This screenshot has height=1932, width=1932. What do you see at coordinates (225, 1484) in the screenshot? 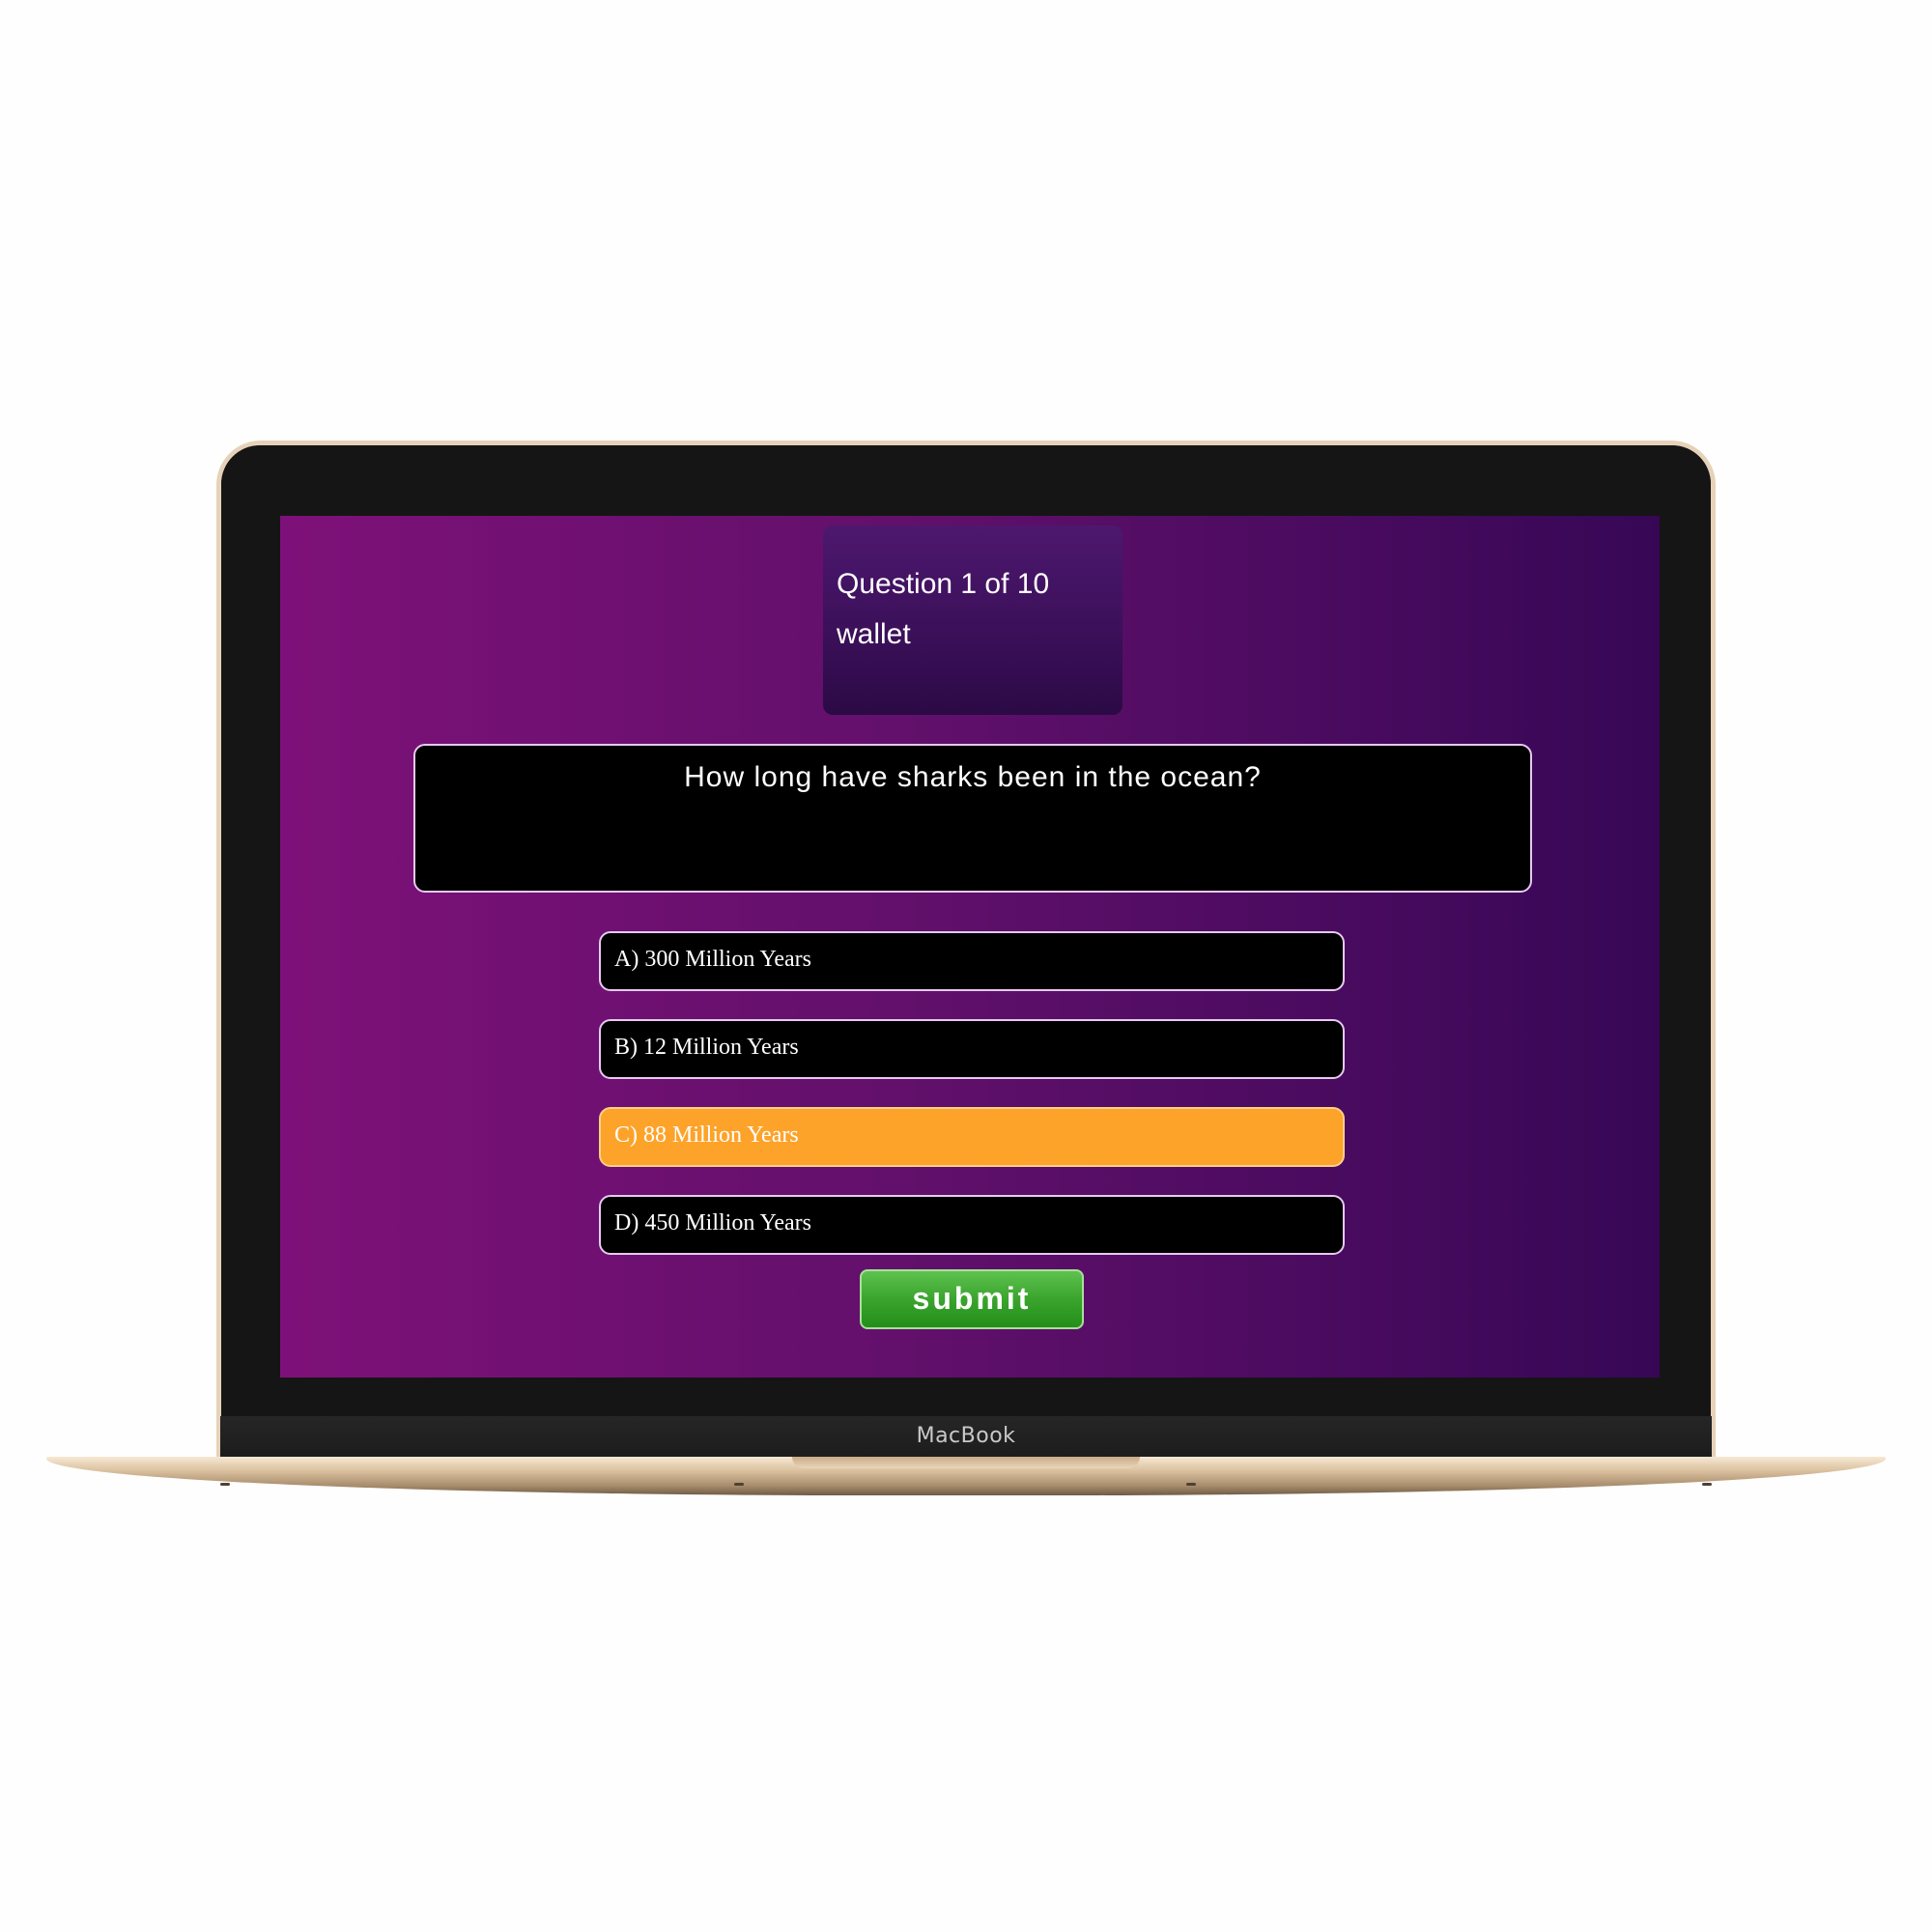
I see `base-foot-left` at bounding box center [225, 1484].